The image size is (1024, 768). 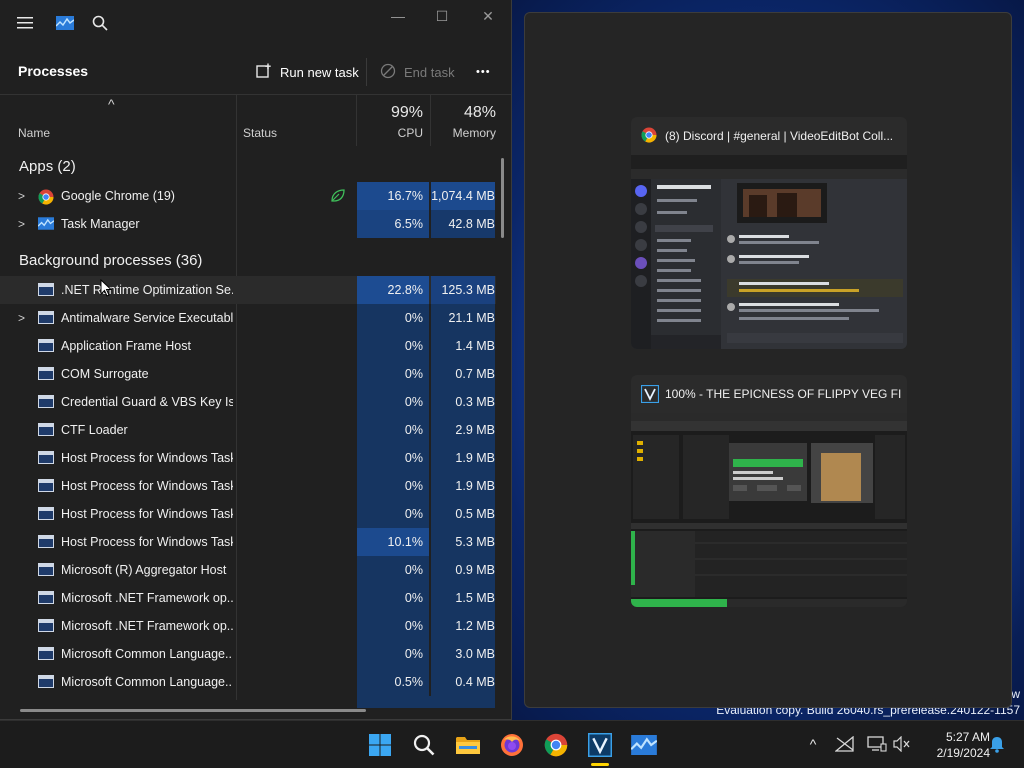 I want to click on column-cpu: CPU, so click(x=391, y=133).